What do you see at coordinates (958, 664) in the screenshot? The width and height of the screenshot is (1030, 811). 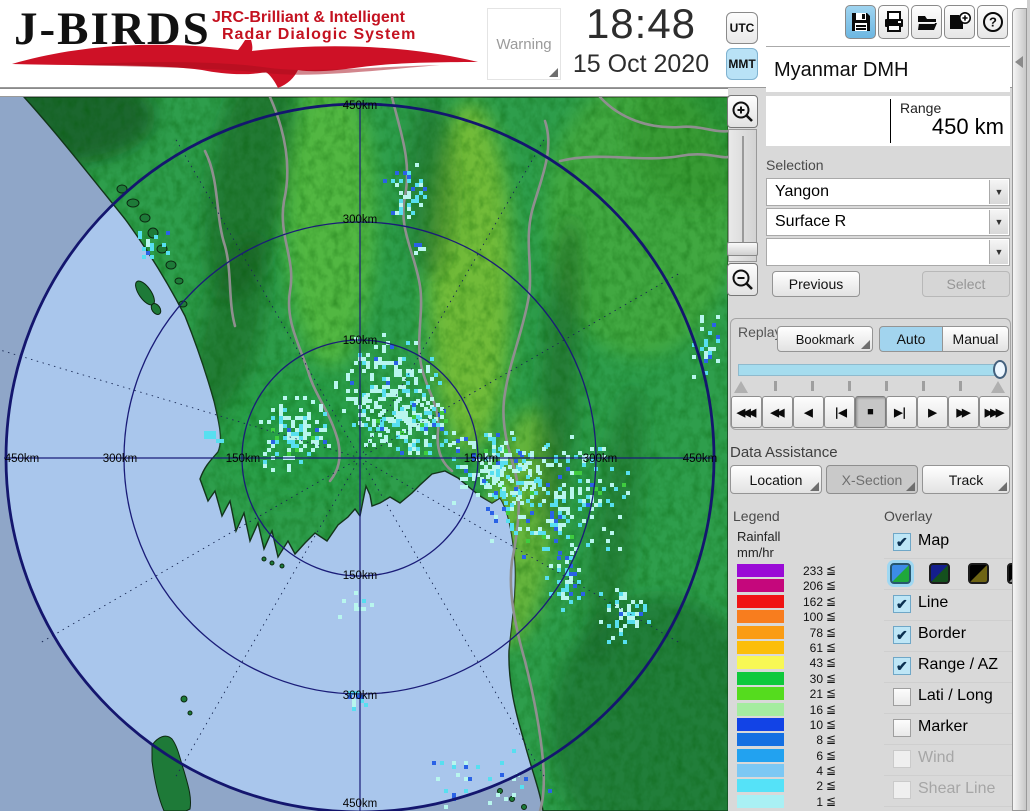 I see `overlay-label: Range / AZ` at bounding box center [958, 664].